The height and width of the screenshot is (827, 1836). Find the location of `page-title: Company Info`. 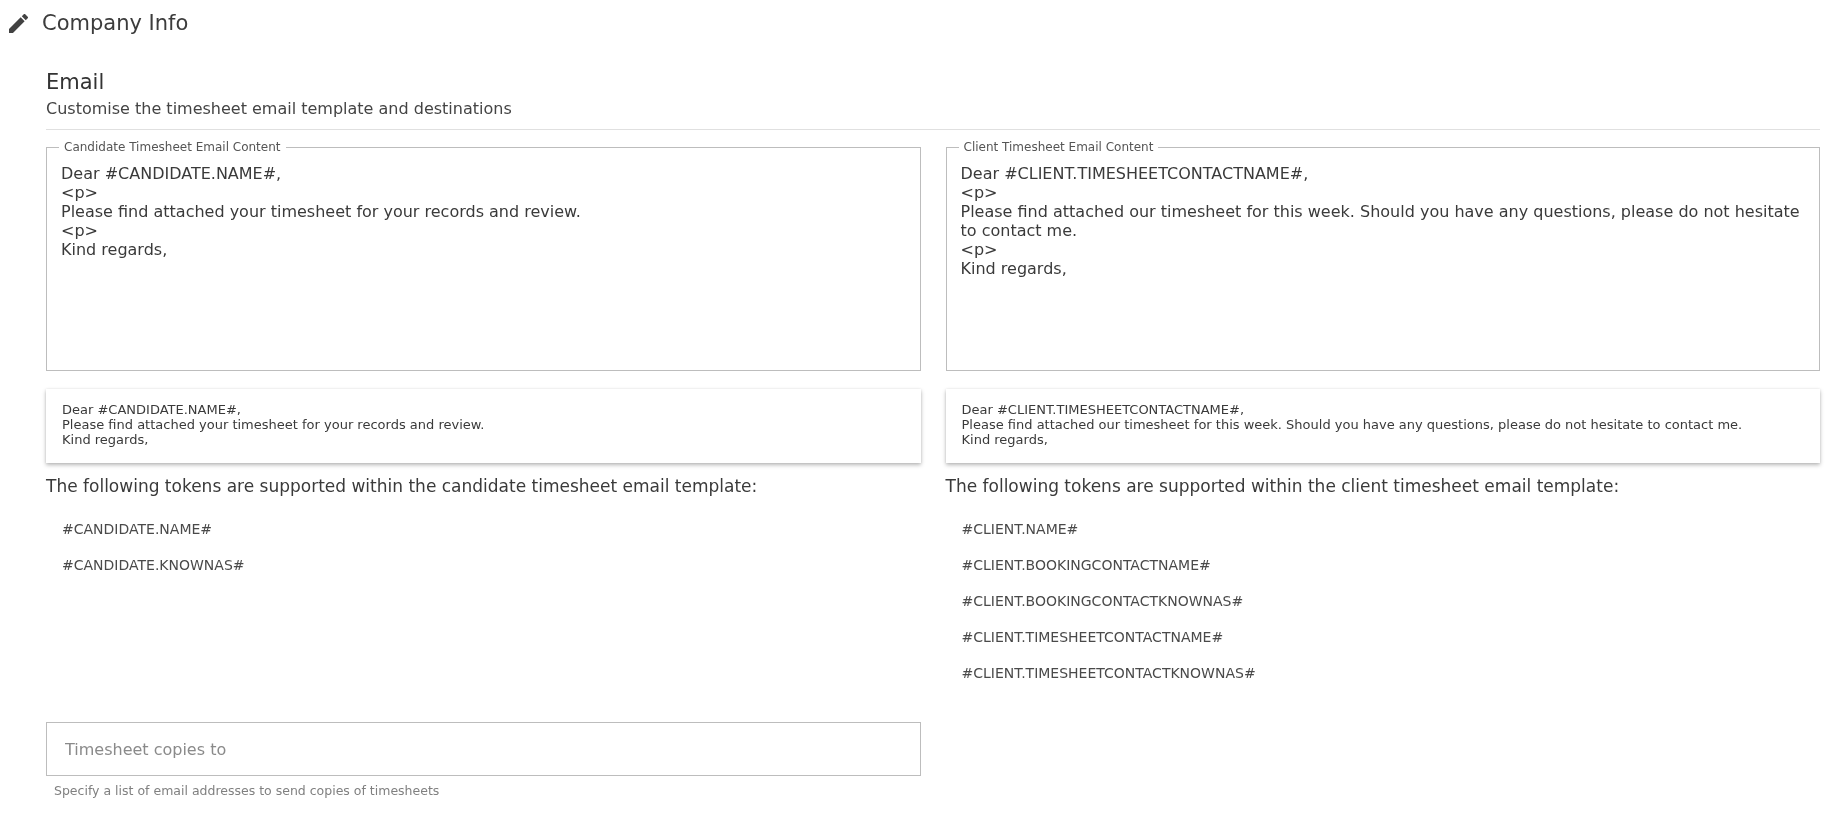

page-title: Company Info is located at coordinates (115, 23).